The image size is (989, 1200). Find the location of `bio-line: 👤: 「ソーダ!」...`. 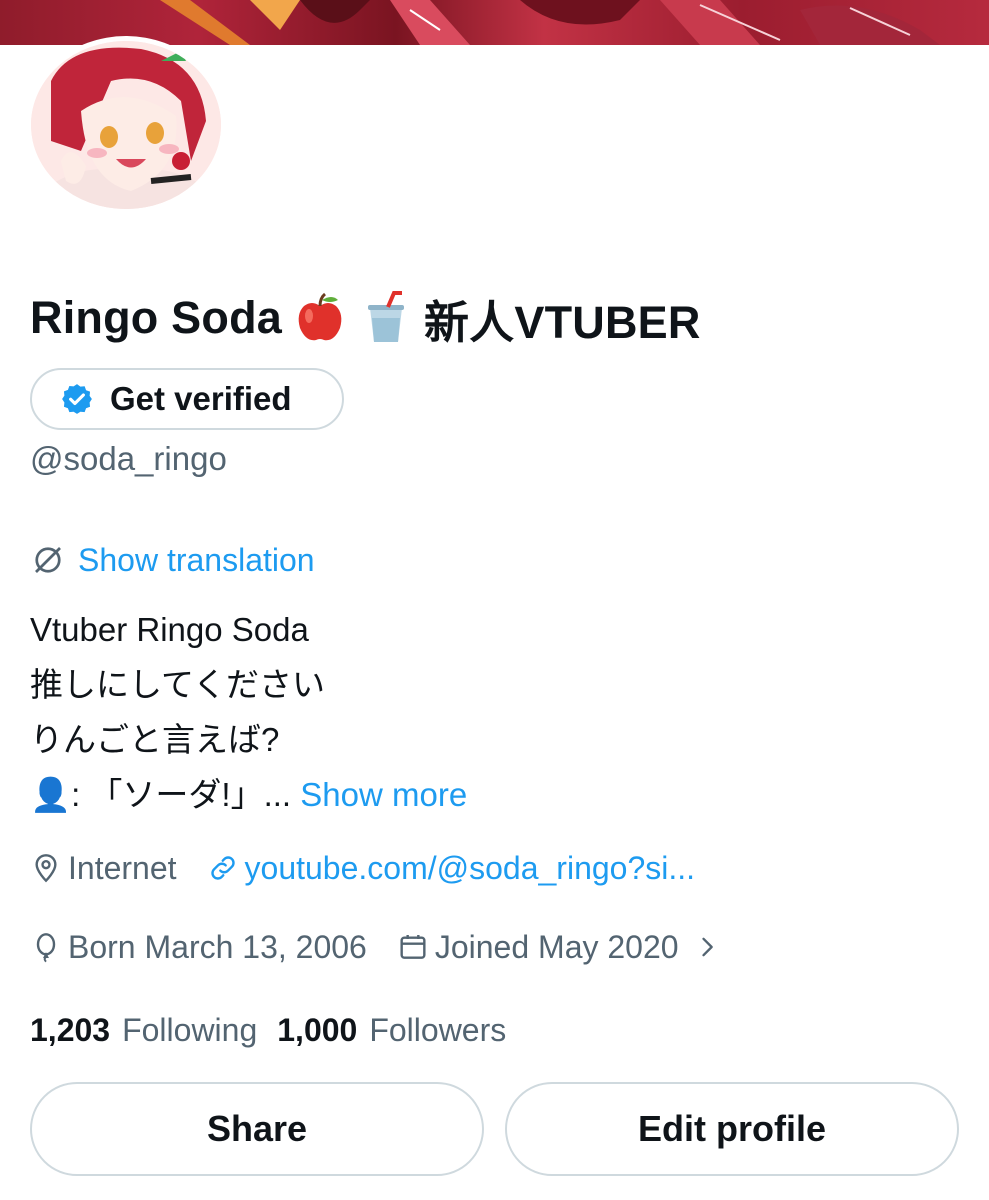

bio-line: 👤: 「ソーダ!」... is located at coordinates (161, 794).